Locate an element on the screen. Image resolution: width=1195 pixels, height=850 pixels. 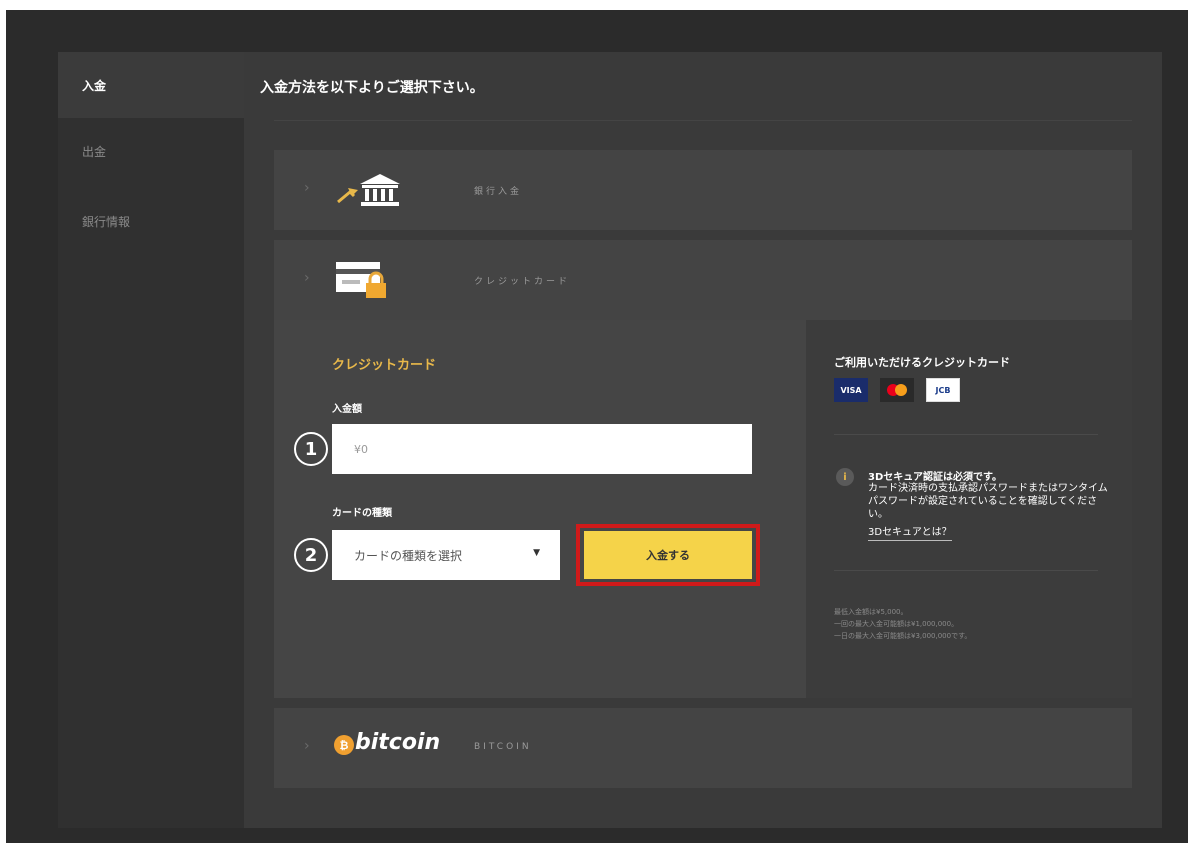
form-title: クレジットカード is located at coordinates (384, 365).